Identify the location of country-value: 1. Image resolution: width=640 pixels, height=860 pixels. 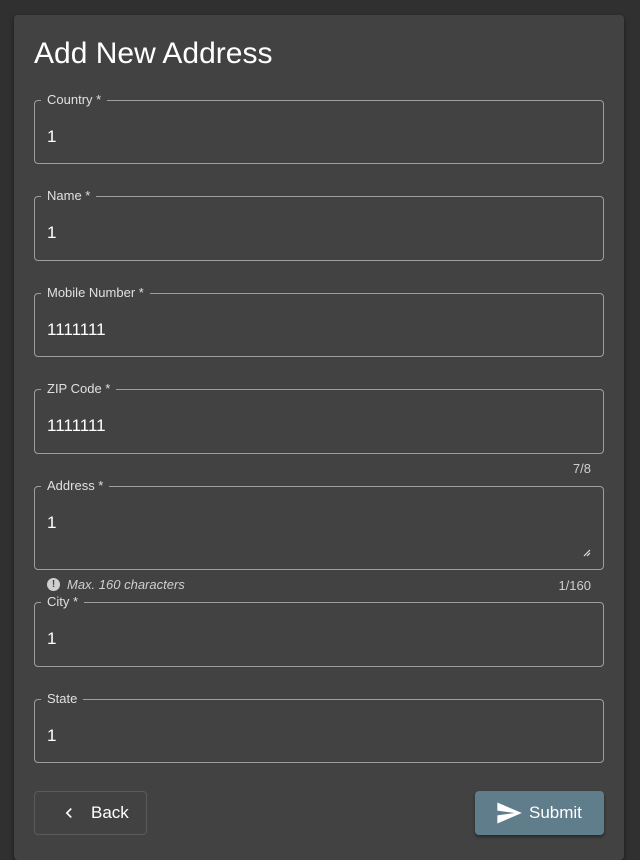
(51, 137).